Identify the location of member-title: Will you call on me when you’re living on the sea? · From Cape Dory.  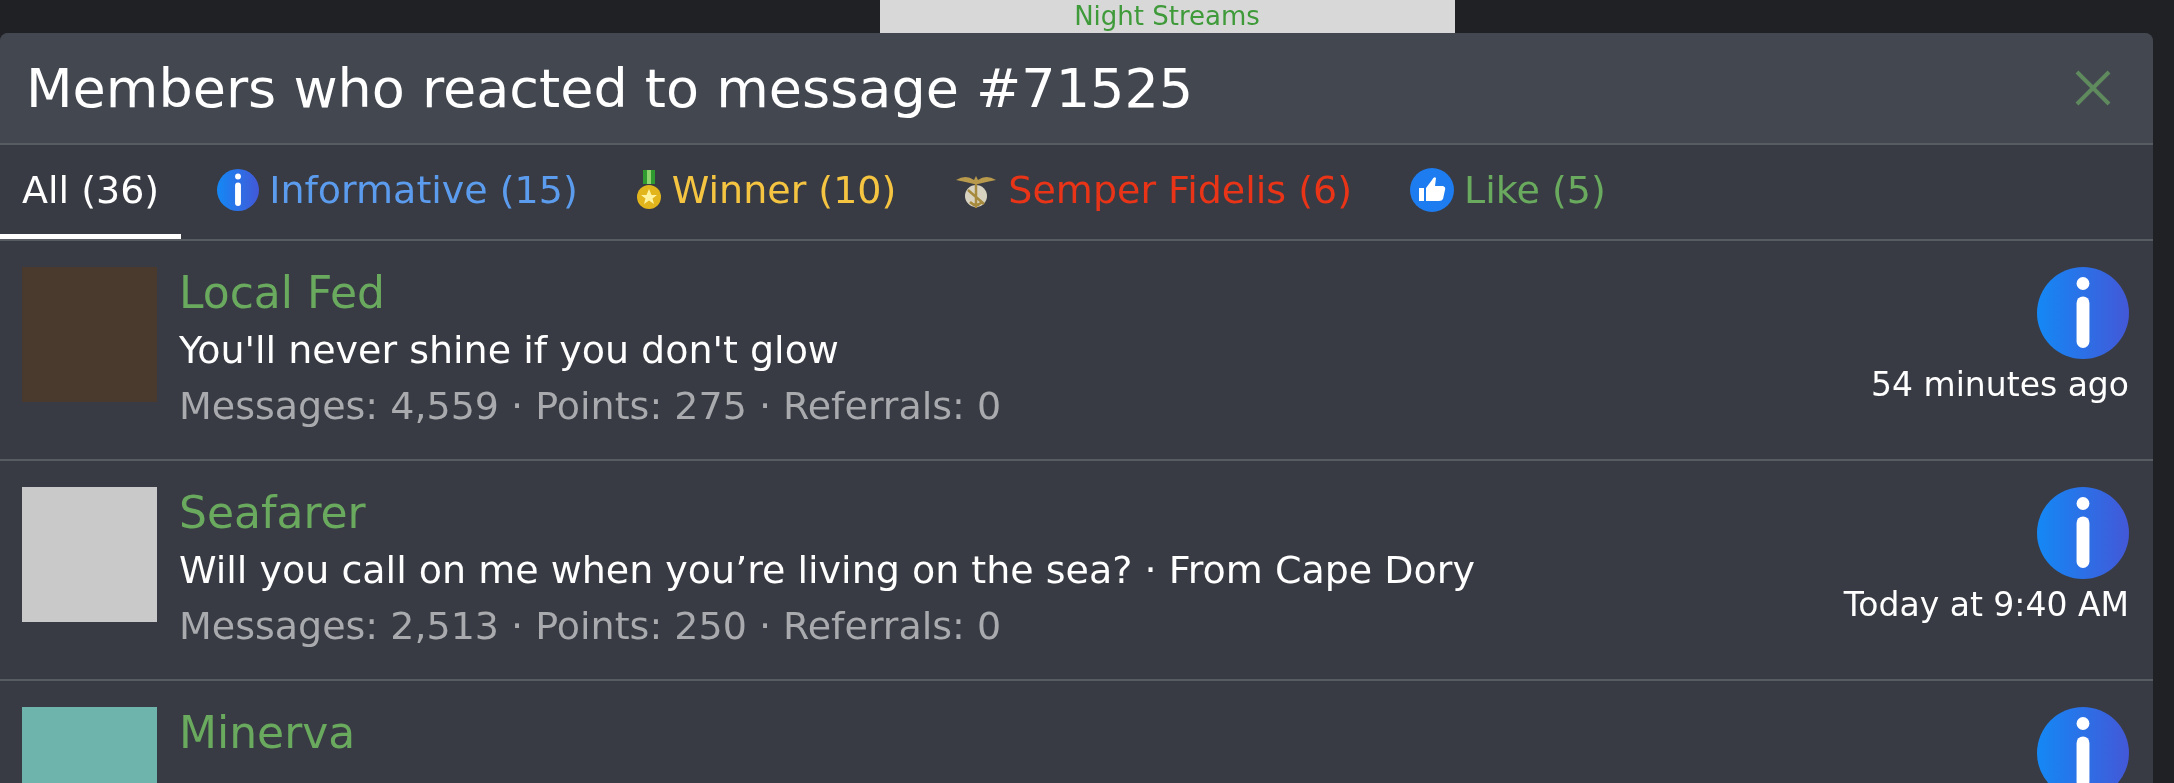
(827, 570).